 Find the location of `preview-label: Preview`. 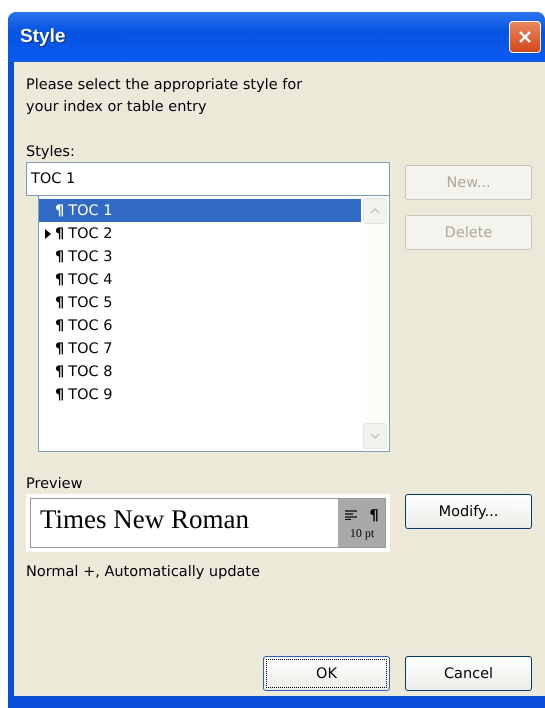

preview-label: Preview is located at coordinates (55, 484).